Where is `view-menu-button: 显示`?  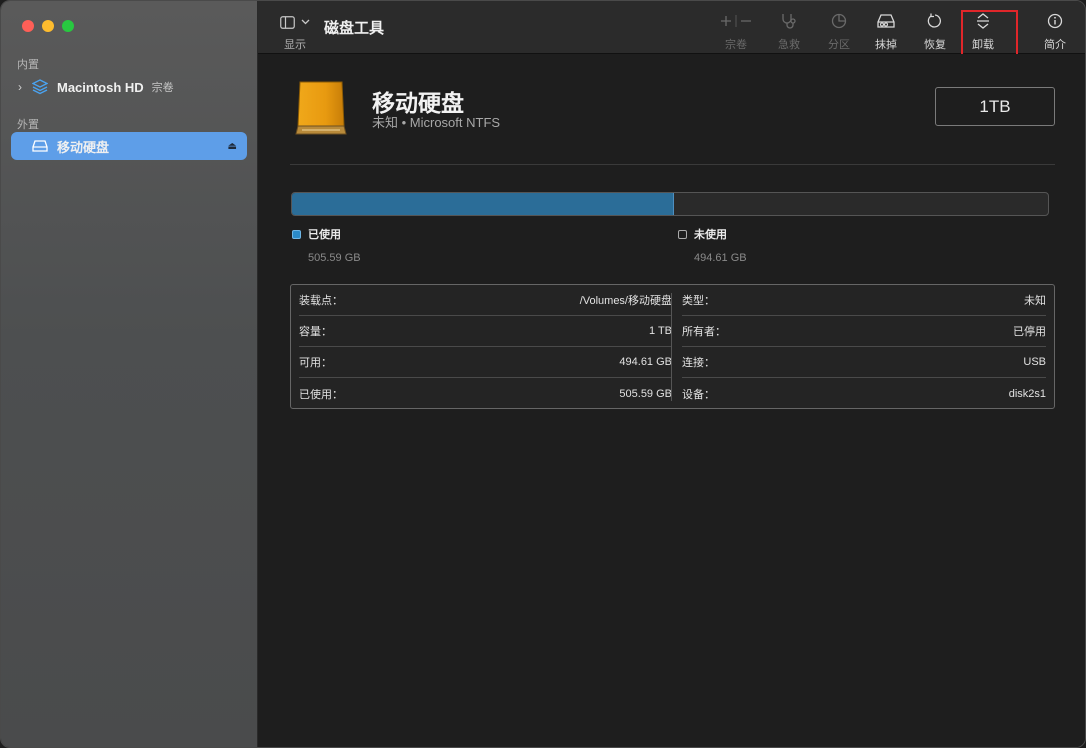
view-menu-button: 显示 is located at coordinates (295, 32).